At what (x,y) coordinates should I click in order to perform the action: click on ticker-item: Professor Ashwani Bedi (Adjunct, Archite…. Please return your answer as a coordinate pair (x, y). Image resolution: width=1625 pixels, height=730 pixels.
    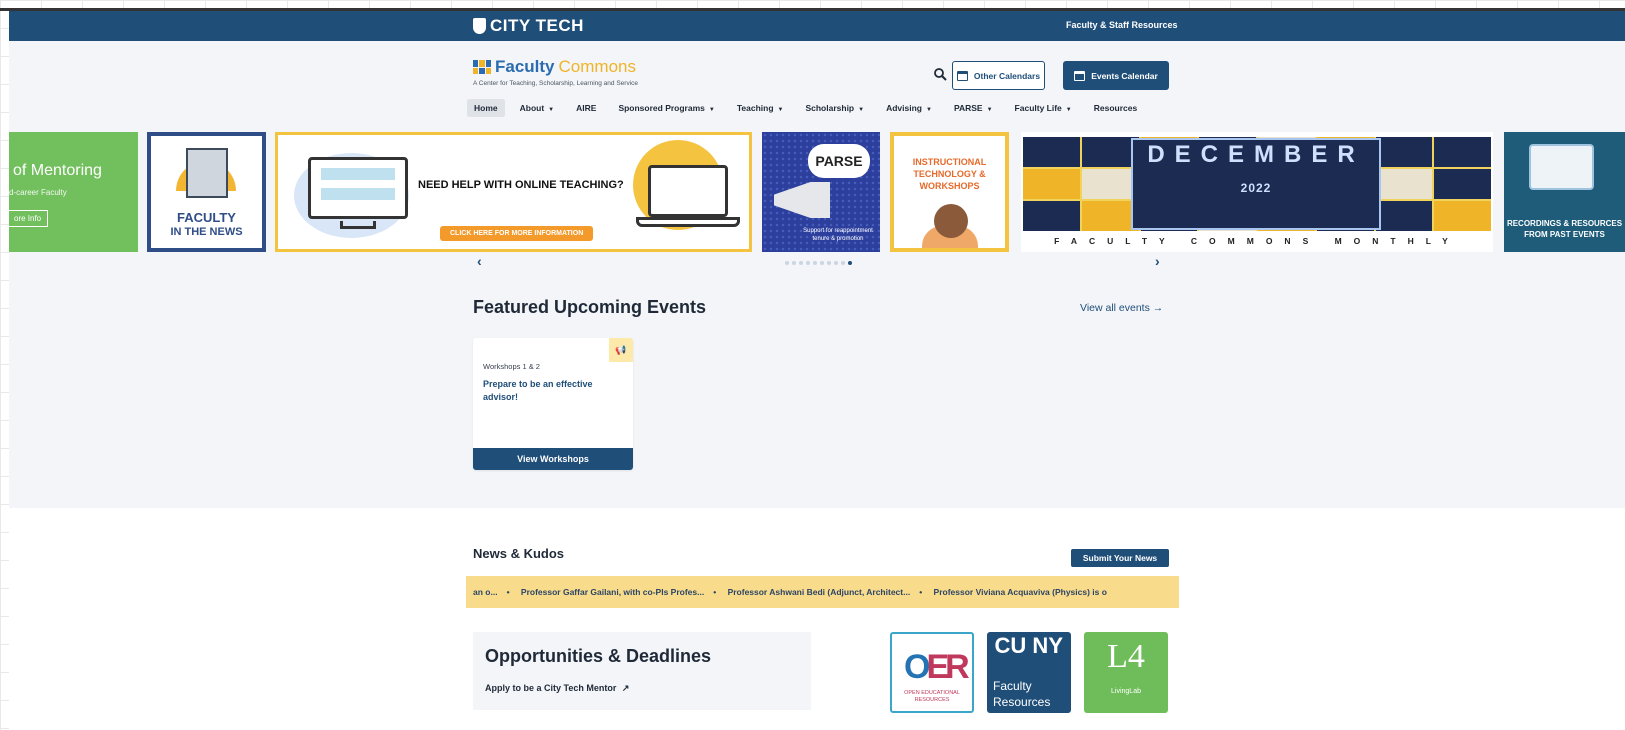
    Looking at the image, I should click on (819, 592).